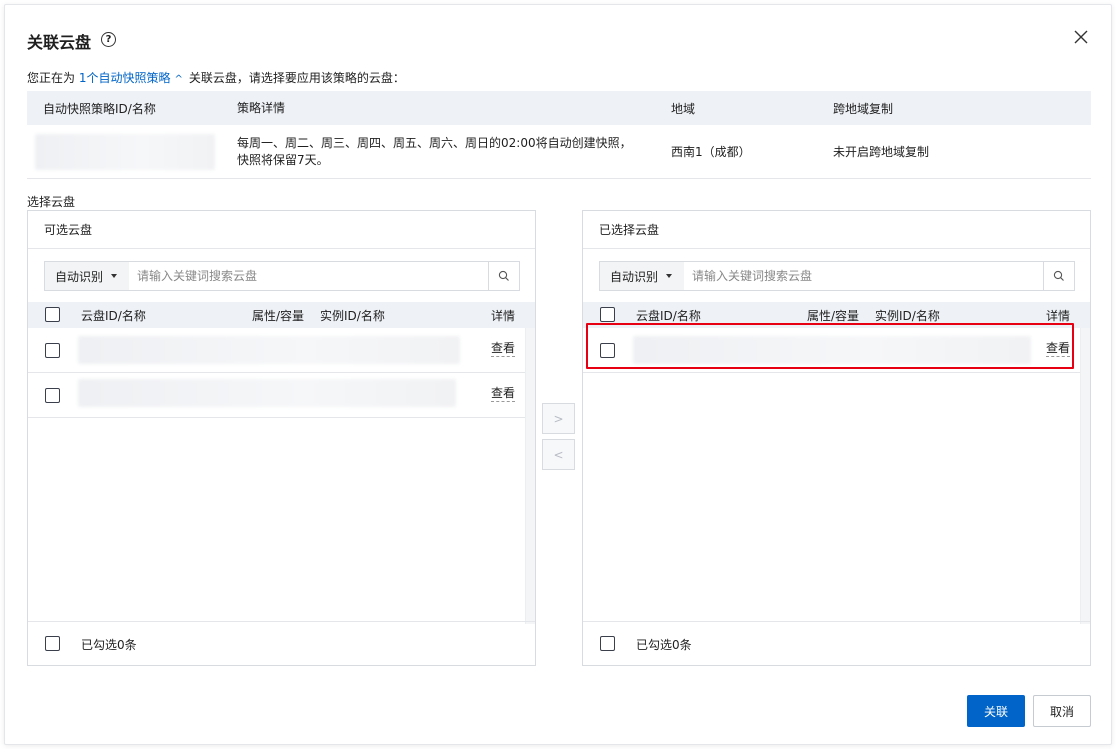 The image size is (1116, 749). Describe the element at coordinates (1062, 711) in the screenshot. I see `cancel-button: 取消` at that location.